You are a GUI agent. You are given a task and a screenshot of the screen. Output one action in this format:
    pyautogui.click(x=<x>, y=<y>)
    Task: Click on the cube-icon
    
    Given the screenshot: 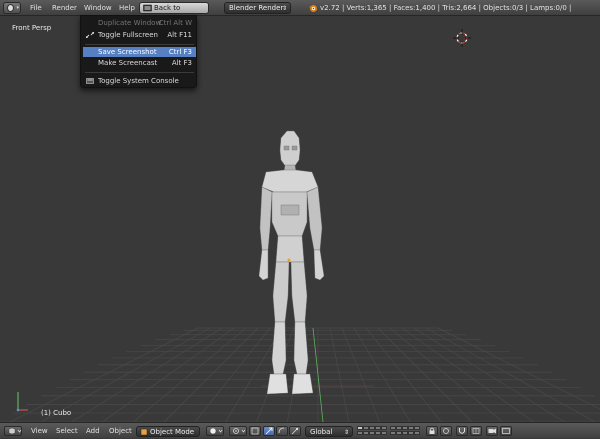 What is the action you would take?
    pyautogui.click(x=15, y=431)
    